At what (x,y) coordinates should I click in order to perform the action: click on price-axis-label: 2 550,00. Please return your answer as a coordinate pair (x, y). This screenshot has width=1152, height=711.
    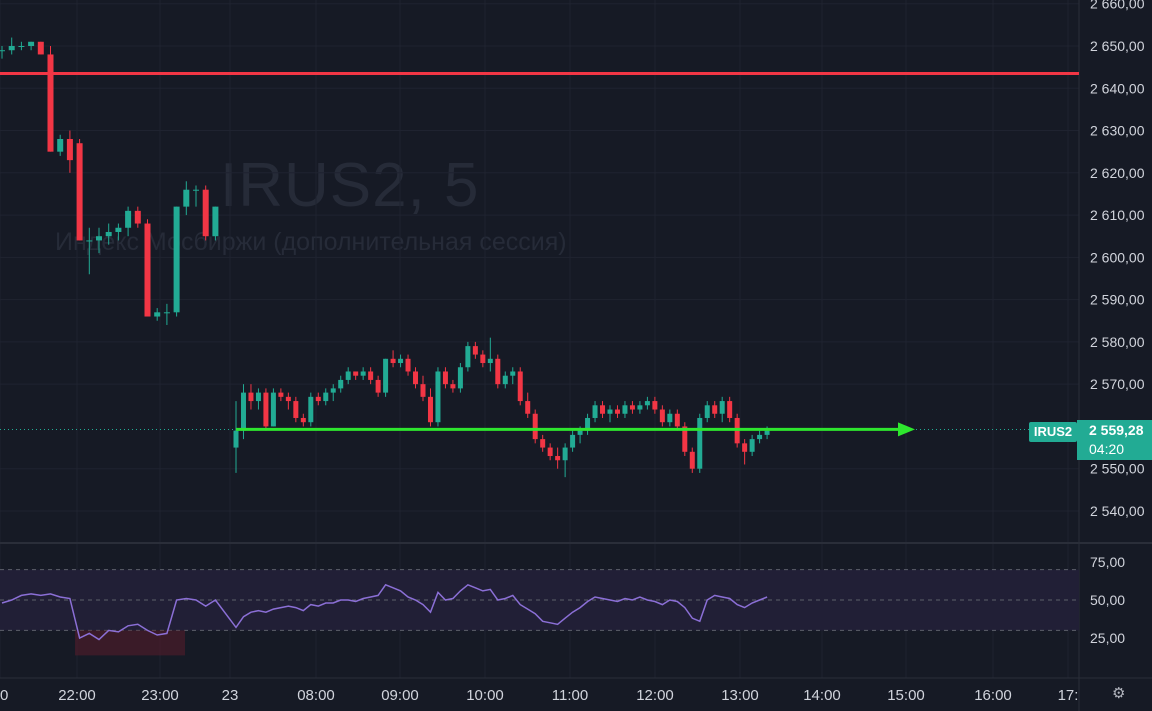
    Looking at the image, I should click on (1117, 469).